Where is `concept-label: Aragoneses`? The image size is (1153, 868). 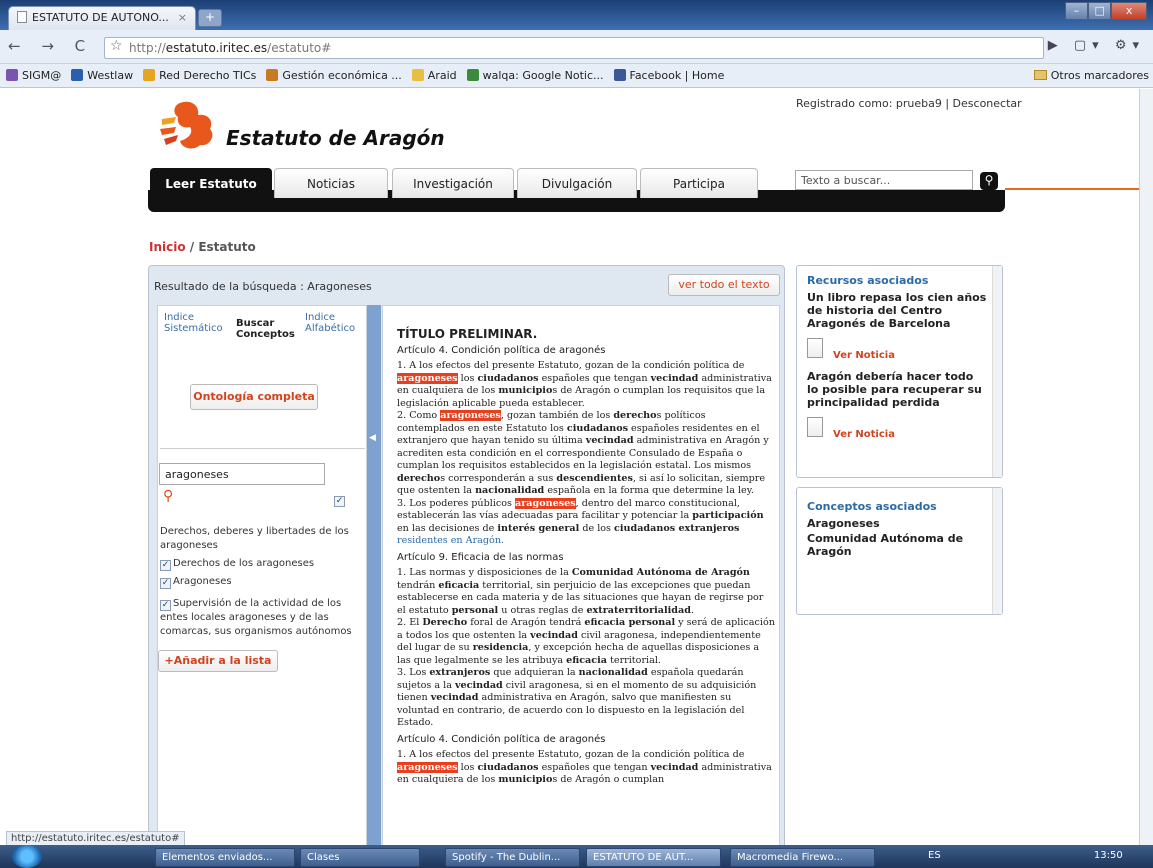 concept-label: Aragoneses is located at coordinates (202, 581).